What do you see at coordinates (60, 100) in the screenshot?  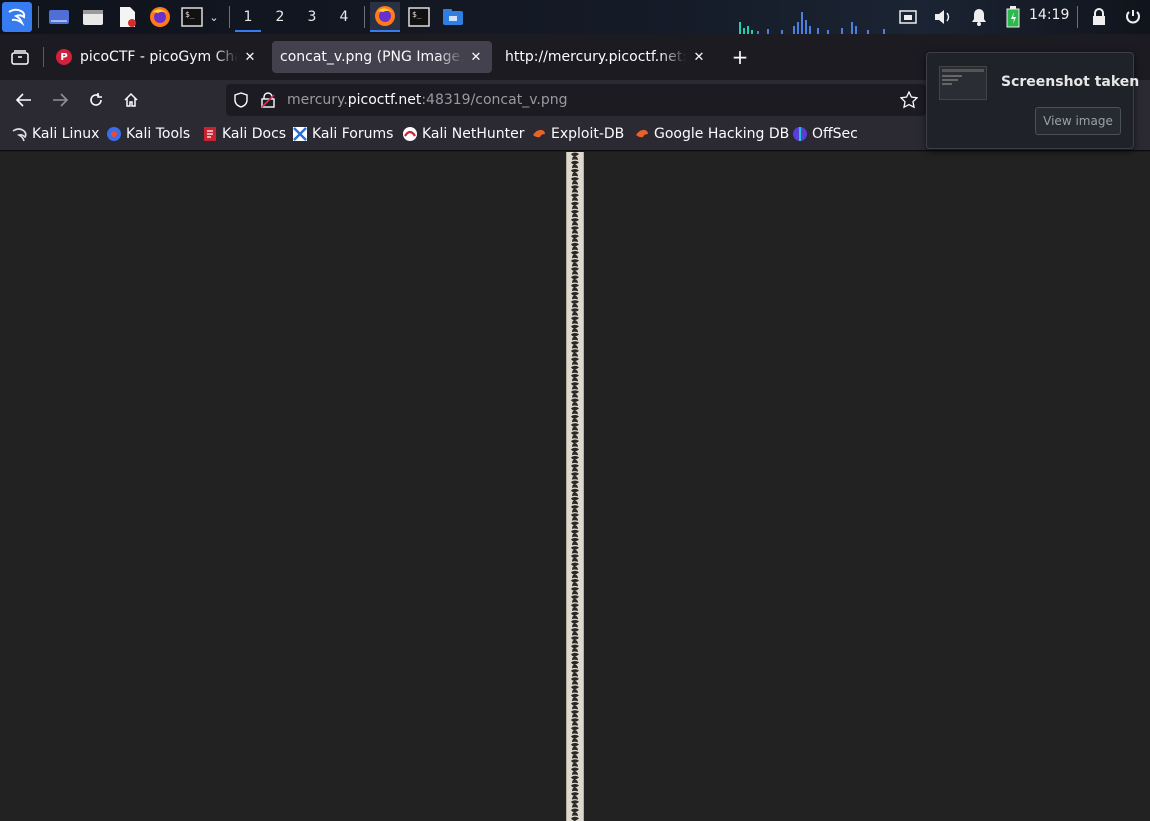 I see `forward-button` at bounding box center [60, 100].